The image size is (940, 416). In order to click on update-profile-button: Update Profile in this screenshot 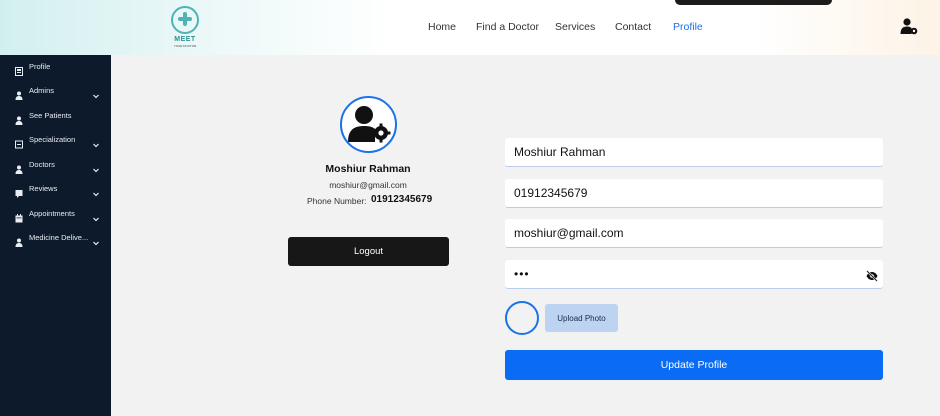, I will do `click(694, 365)`.